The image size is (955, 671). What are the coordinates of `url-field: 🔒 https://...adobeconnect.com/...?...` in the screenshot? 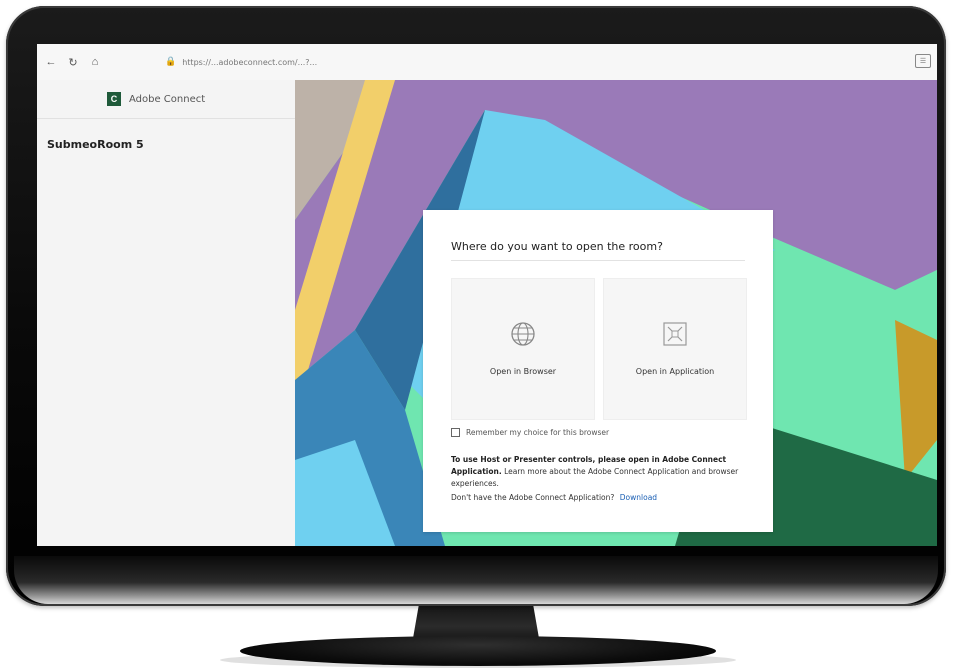 It's located at (511, 62).